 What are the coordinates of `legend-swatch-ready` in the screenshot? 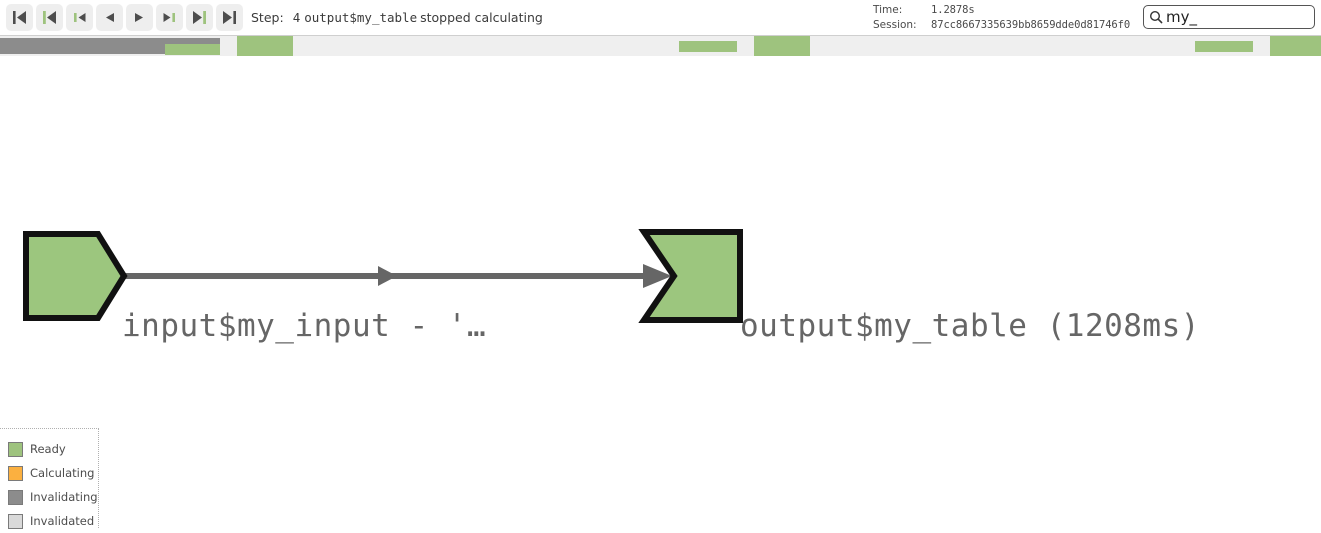 It's located at (15, 449).